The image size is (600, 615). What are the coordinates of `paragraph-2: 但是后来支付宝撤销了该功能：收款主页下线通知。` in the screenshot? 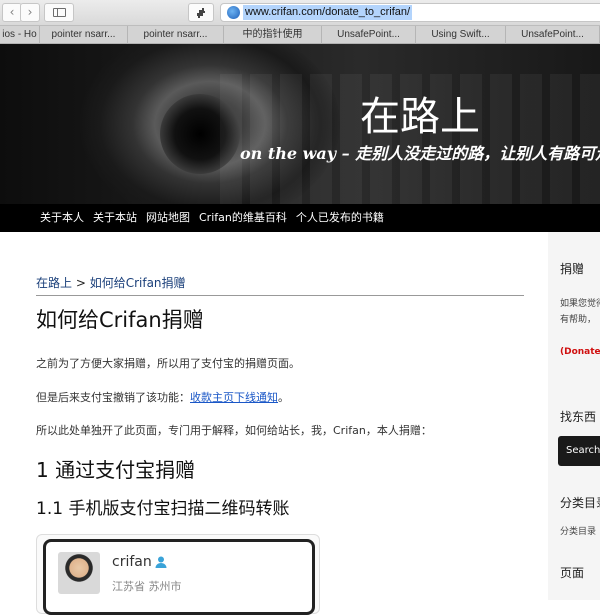 It's located at (162, 397).